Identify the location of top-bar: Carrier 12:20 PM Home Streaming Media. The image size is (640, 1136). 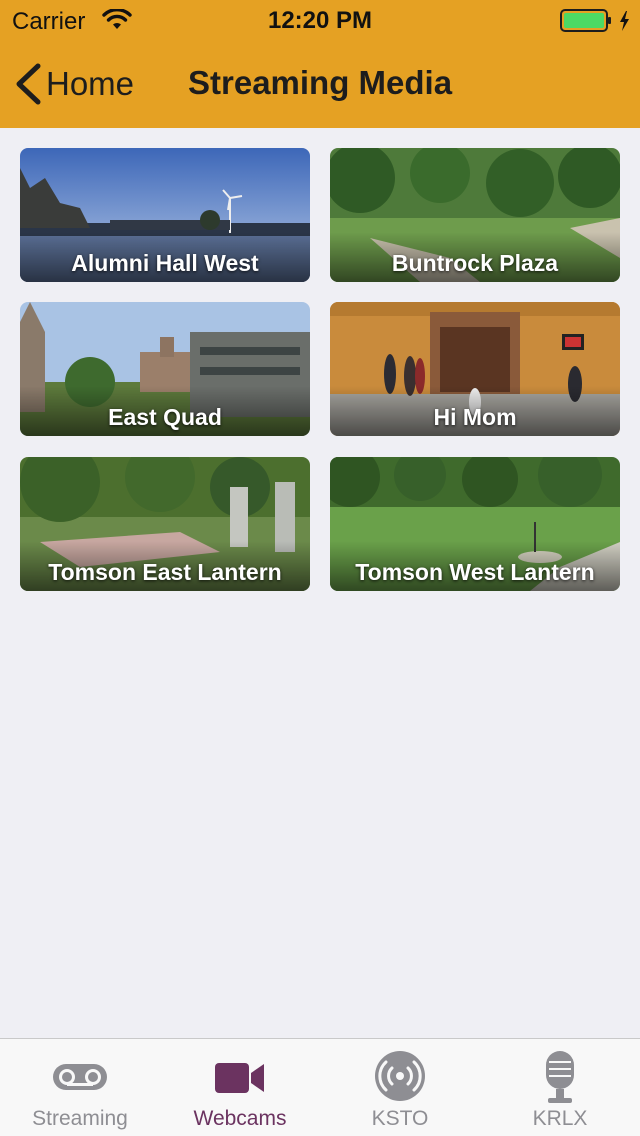
(320, 64).